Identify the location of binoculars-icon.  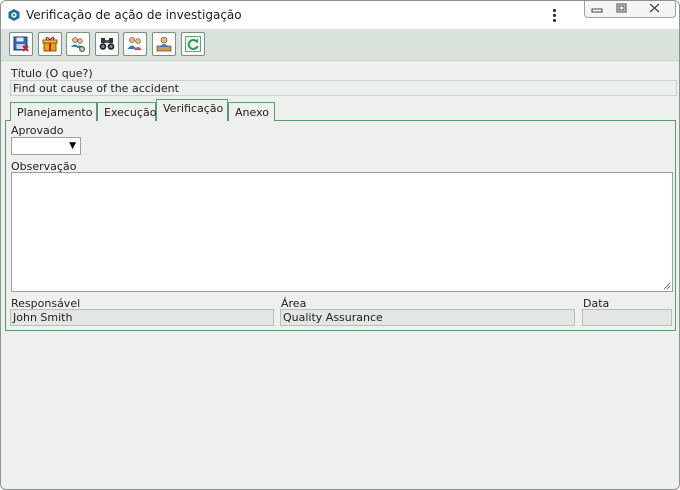
(107, 44).